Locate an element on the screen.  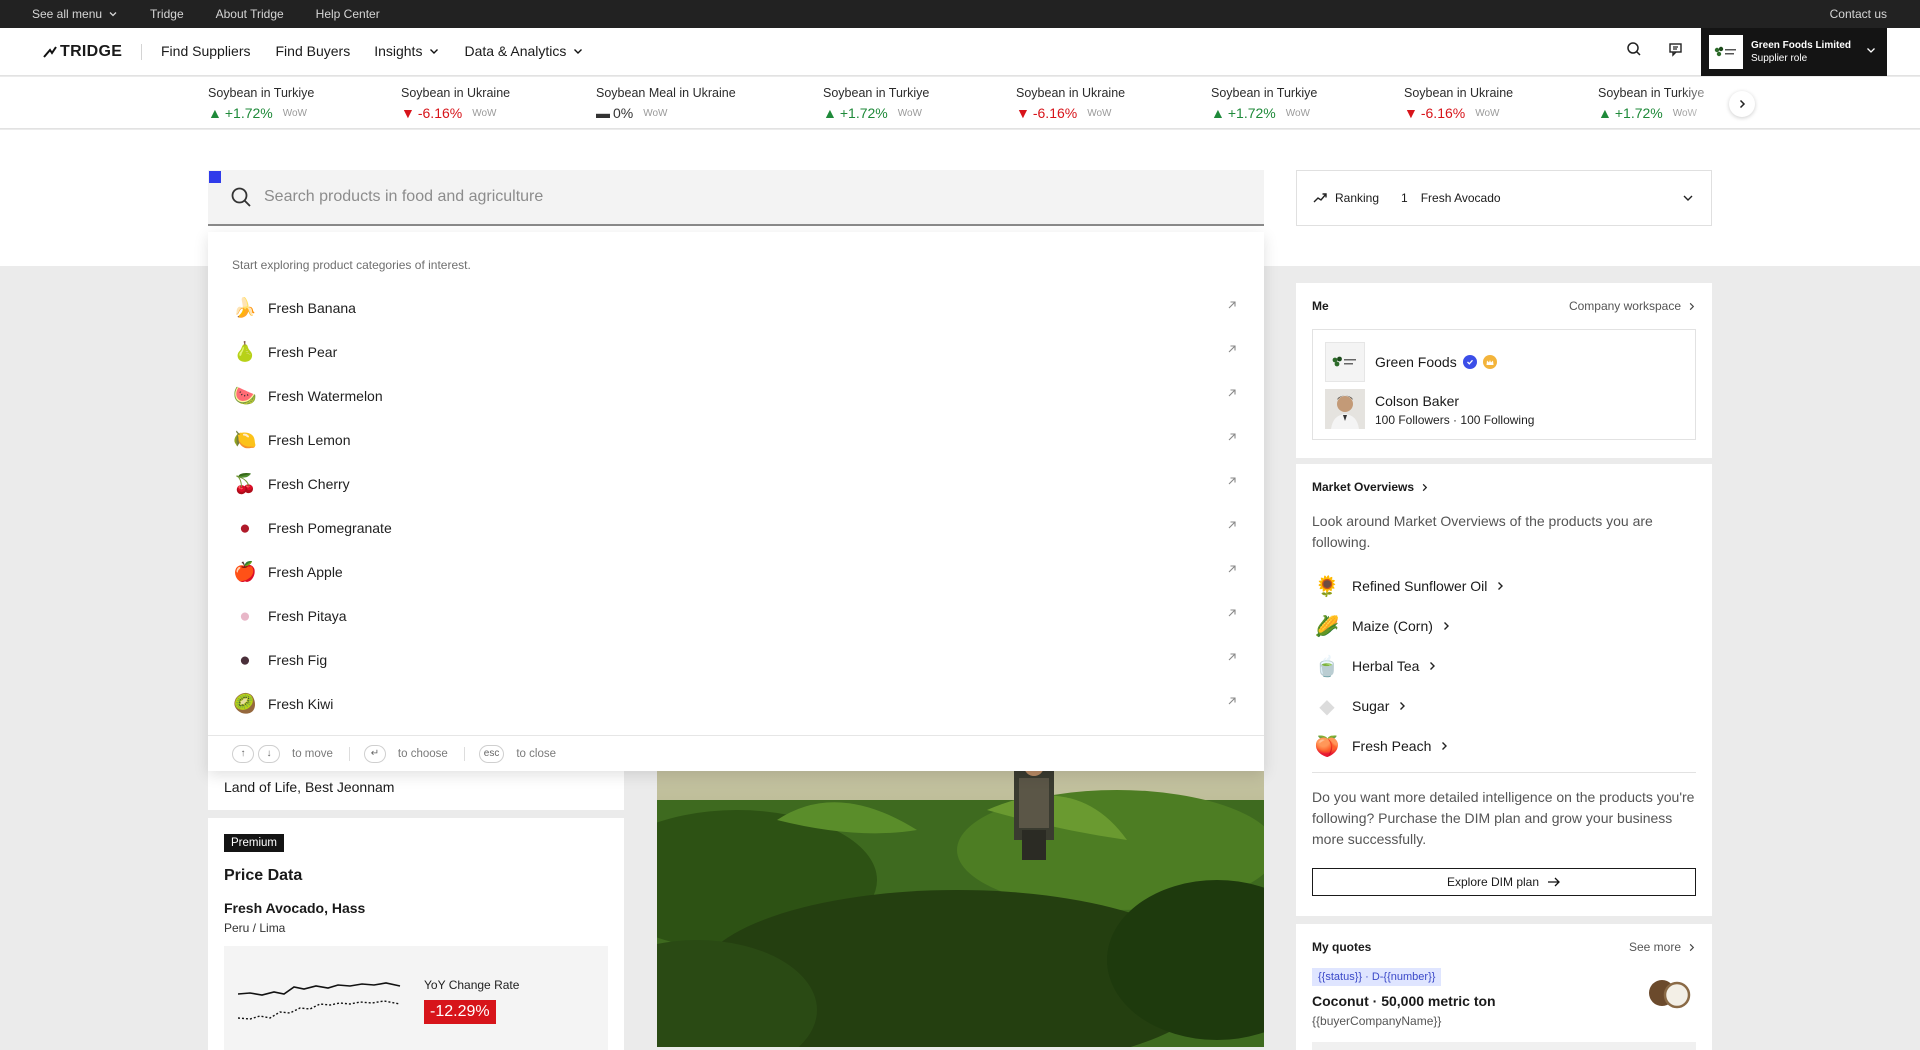
market-overview-item: 🌽 Maize (Corn) is located at coordinates (1504, 626).